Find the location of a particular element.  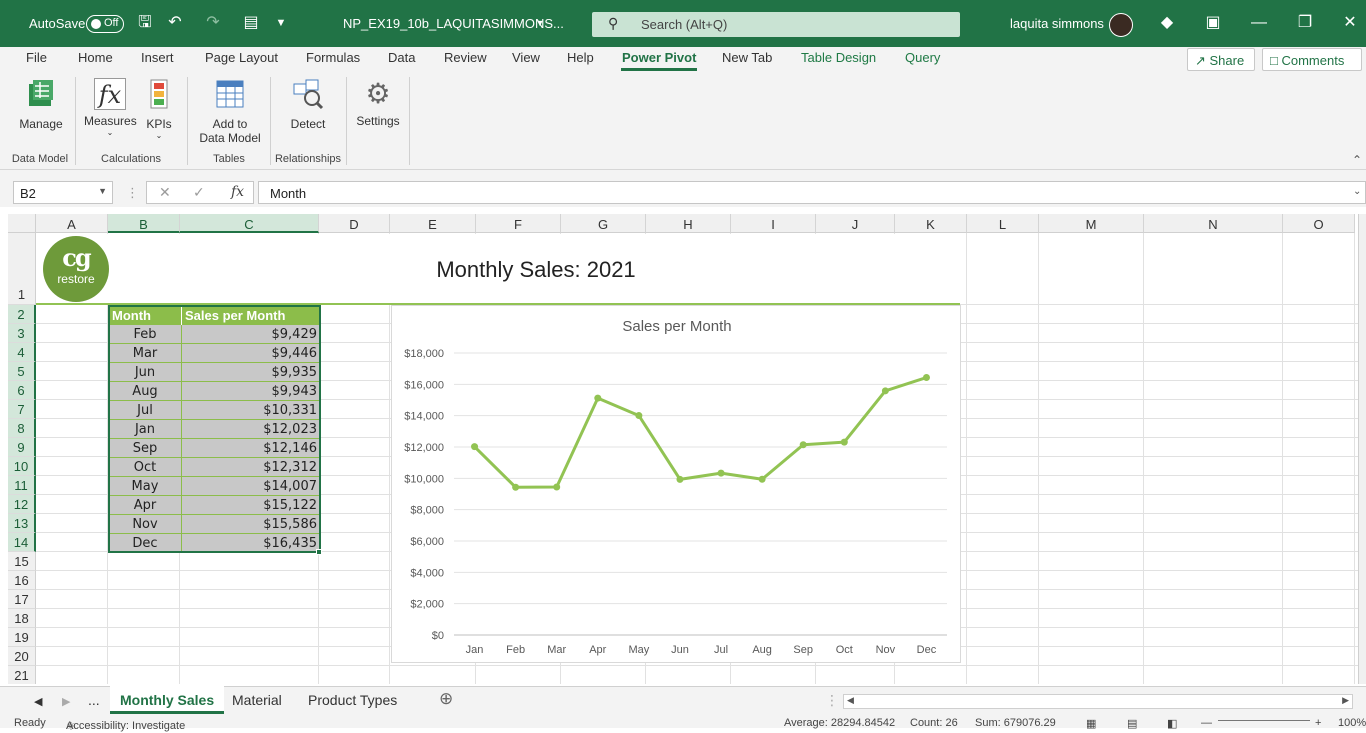

vertical-scrollbar is located at coordinates (1362, 449).